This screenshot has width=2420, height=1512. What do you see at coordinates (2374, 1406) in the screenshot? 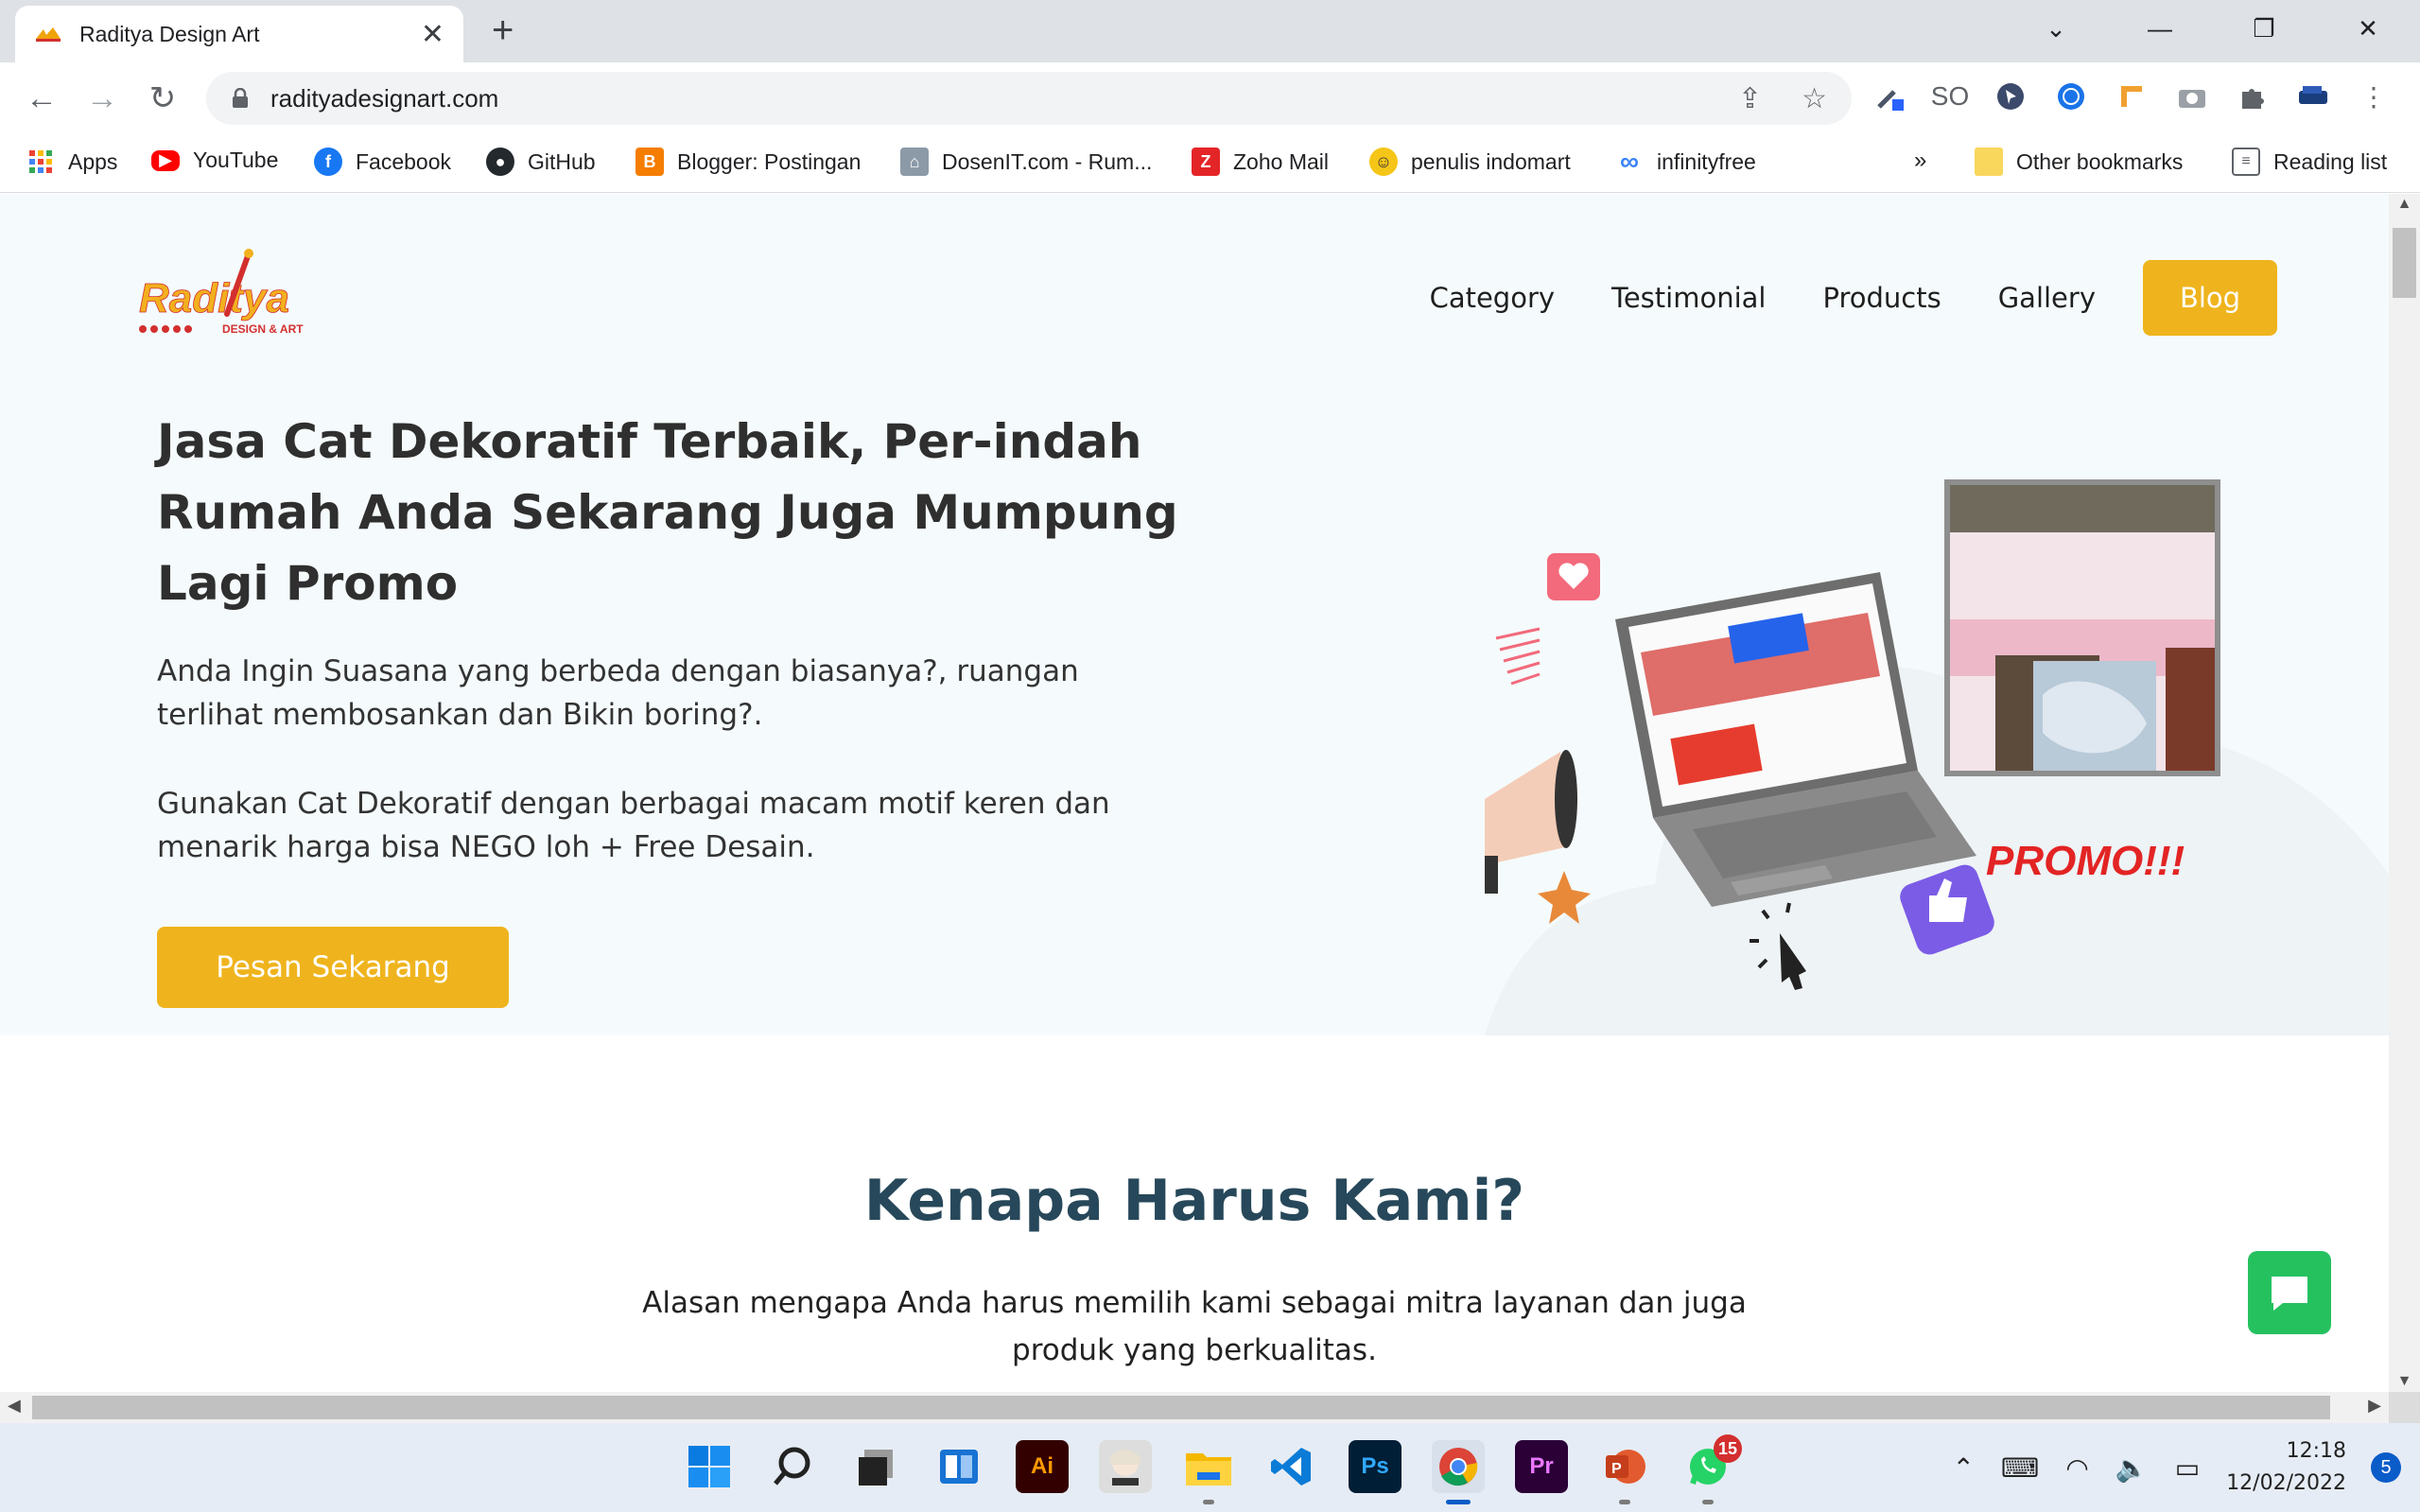
I see `scroll-right-icon: ▶` at bounding box center [2374, 1406].